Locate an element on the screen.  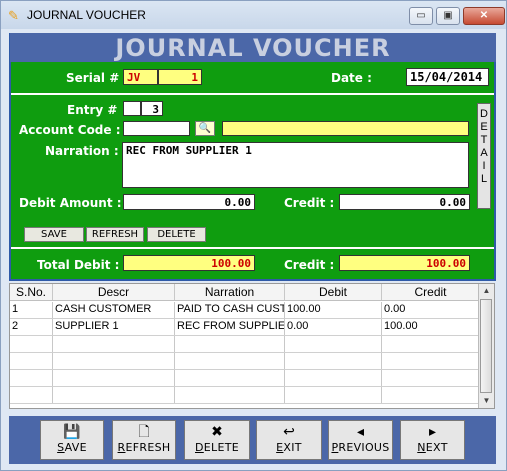
date-label: Date : is located at coordinates (351, 78).